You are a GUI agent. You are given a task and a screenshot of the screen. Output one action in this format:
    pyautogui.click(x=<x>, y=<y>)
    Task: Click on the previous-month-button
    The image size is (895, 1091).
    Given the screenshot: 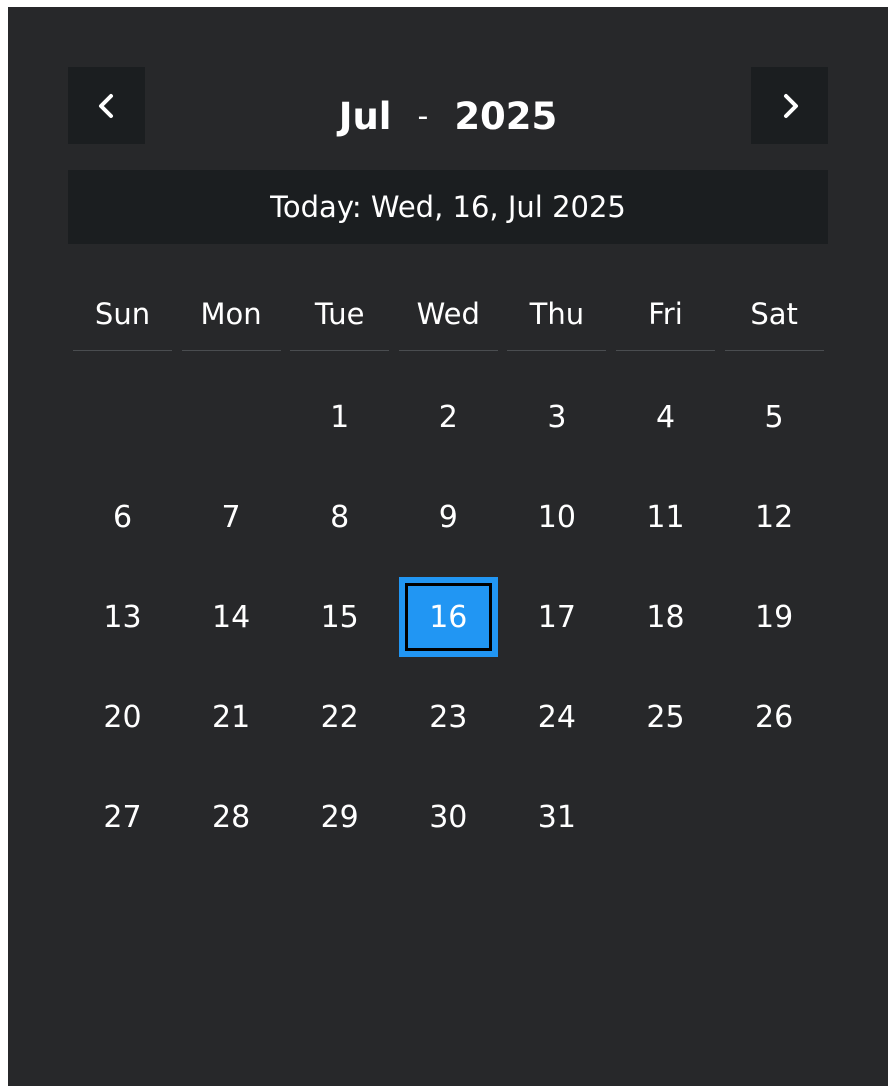 What is the action you would take?
    pyautogui.click(x=106, y=105)
    